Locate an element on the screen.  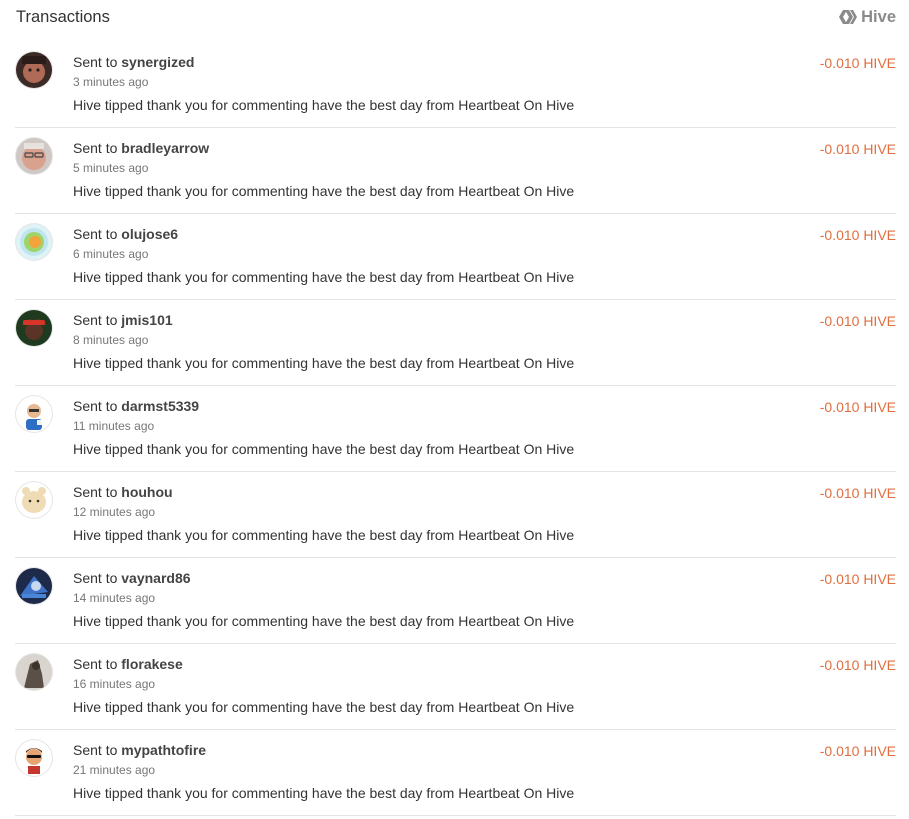
hive-brand-link: Hive is located at coordinates (867, 17).